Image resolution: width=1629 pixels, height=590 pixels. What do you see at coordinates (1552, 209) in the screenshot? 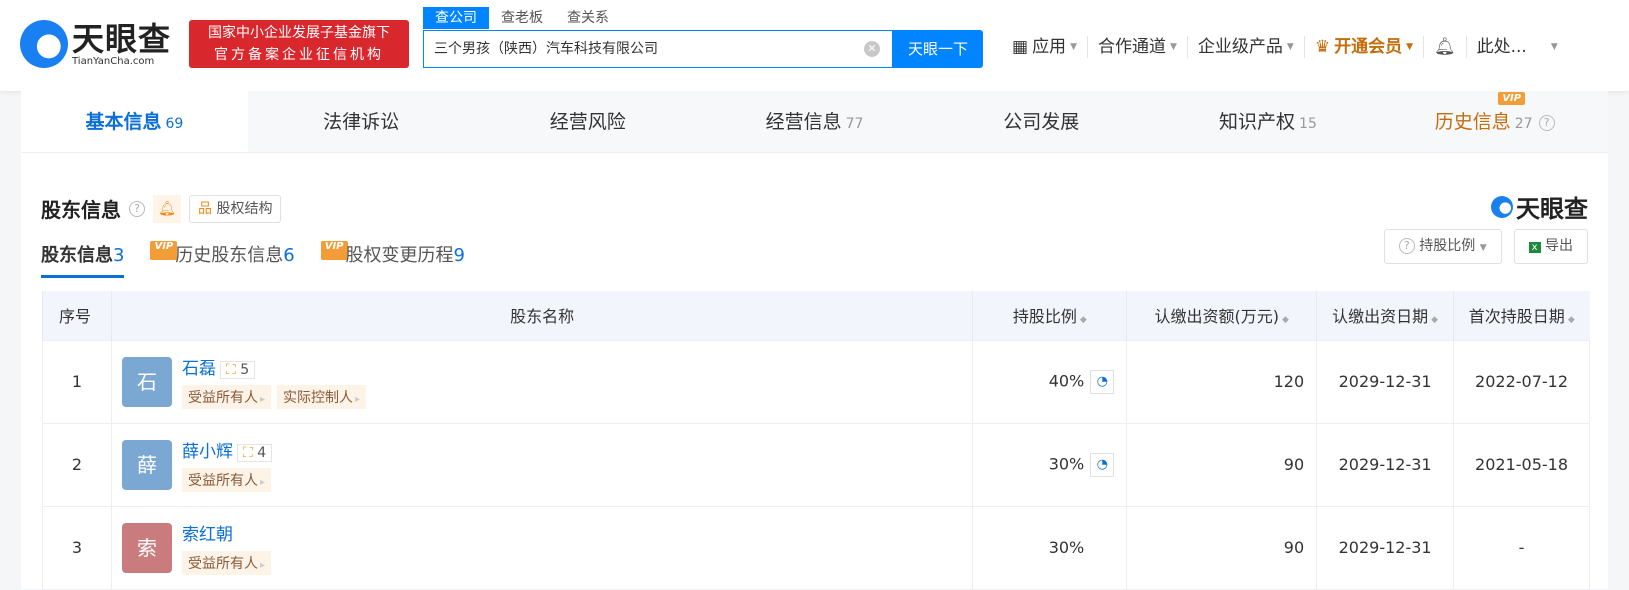
I see `brand-text: 天眼查` at bounding box center [1552, 209].